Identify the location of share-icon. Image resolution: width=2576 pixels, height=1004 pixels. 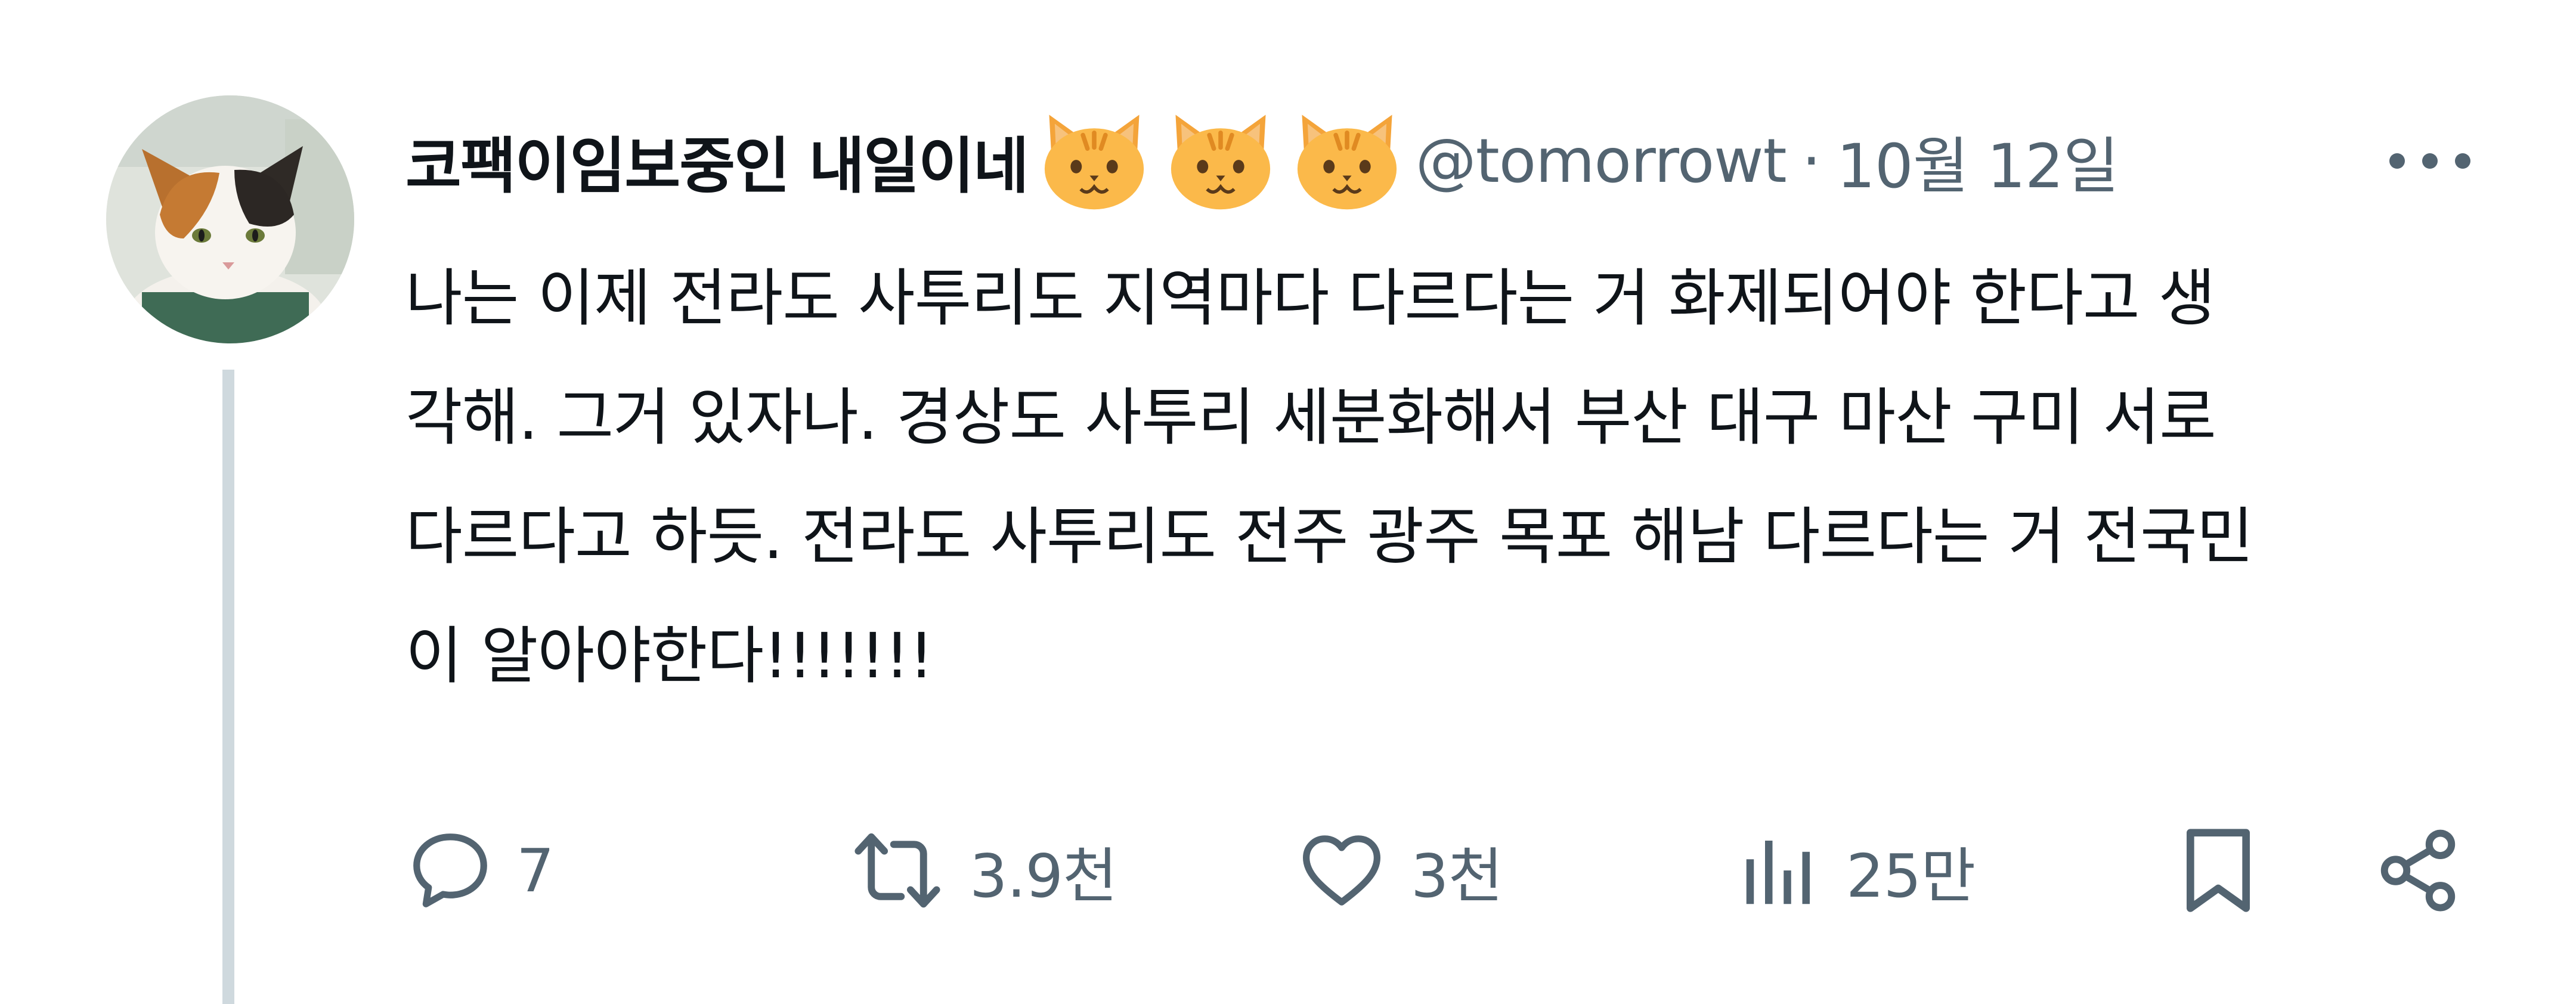
(2418, 870).